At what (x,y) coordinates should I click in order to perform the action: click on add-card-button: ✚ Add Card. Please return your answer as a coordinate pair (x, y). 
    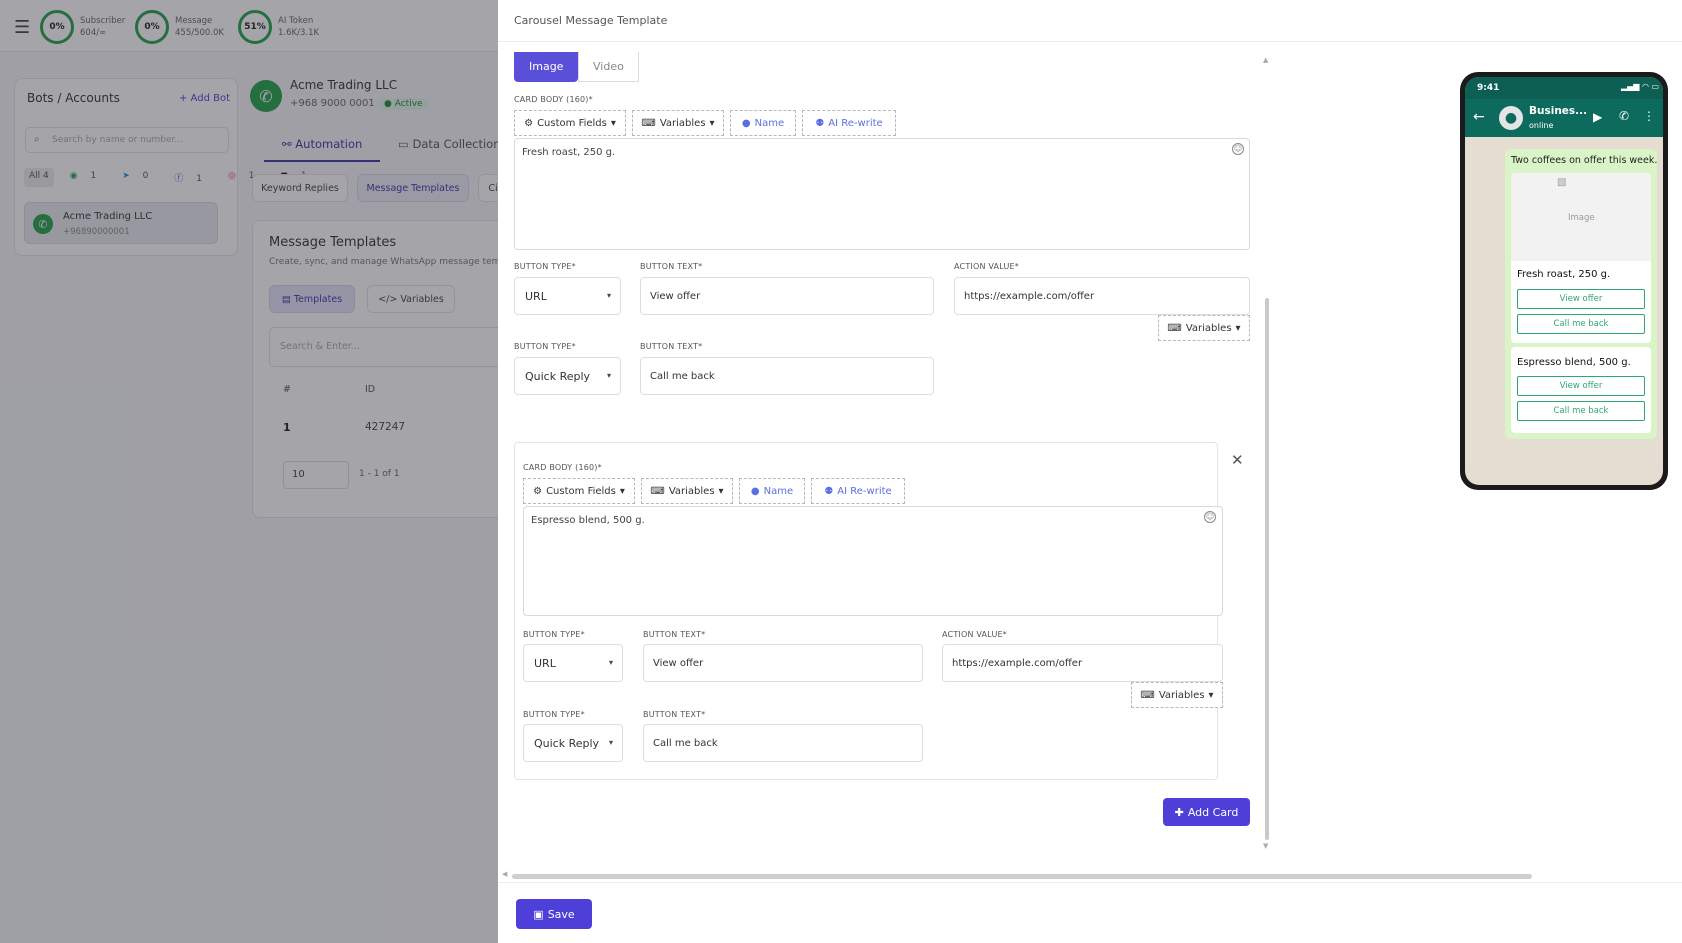
    Looking at the image, I should click on (1206, 812).